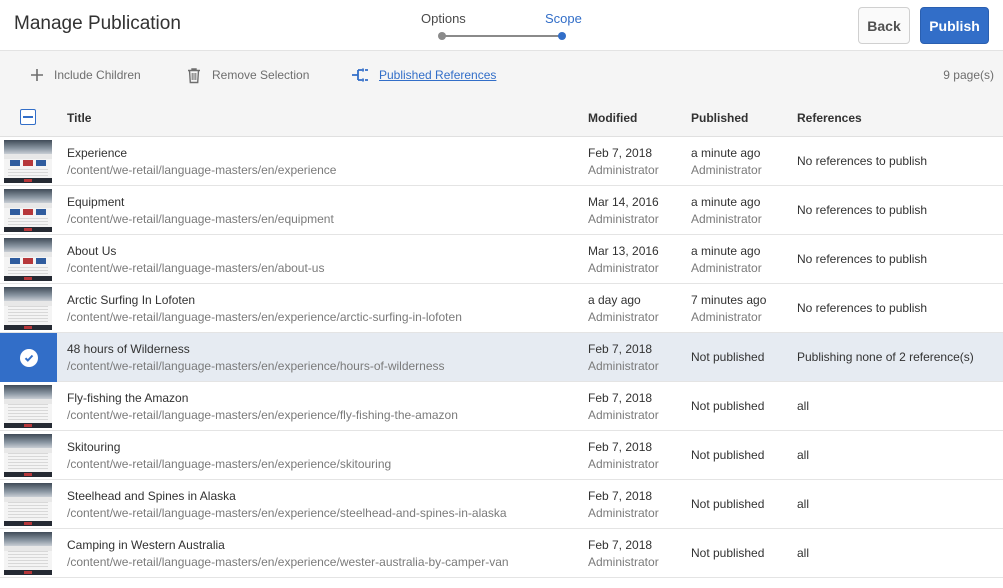 The height and width of the screenshot is (588, 1003). I want to click on row-title: Equipment, so click(96, 202).